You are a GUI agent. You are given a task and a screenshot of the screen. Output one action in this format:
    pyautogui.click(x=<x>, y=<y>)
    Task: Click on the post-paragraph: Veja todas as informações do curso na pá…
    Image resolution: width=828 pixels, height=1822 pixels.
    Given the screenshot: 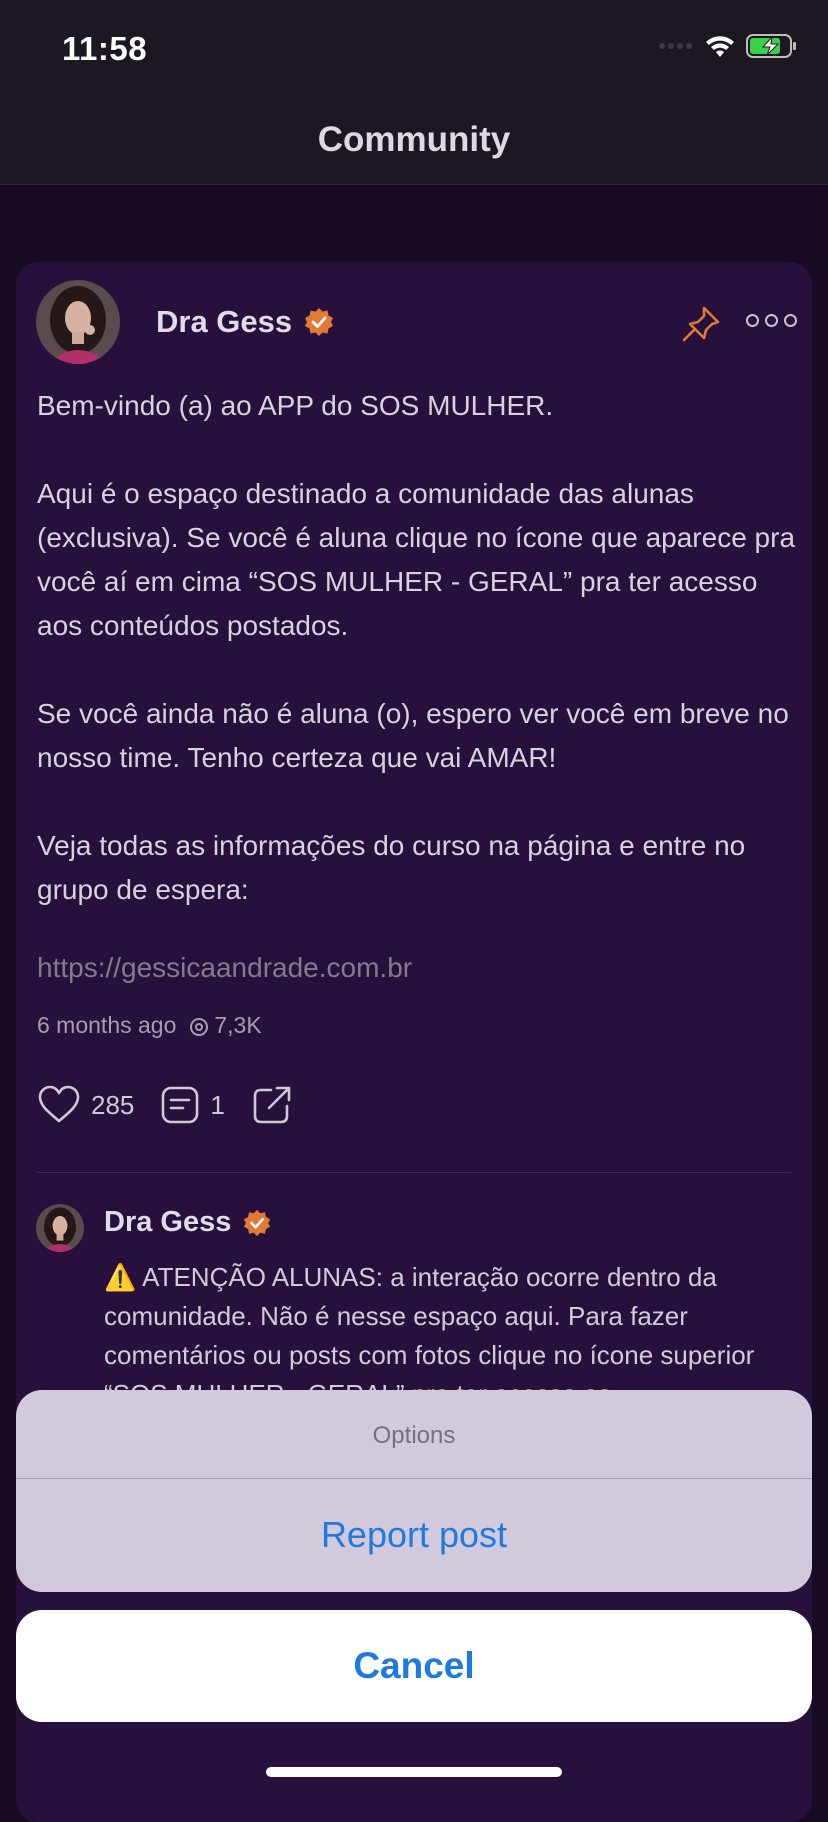 What is the action you would take?
    pyautogui.click(x=391, y=867)
    